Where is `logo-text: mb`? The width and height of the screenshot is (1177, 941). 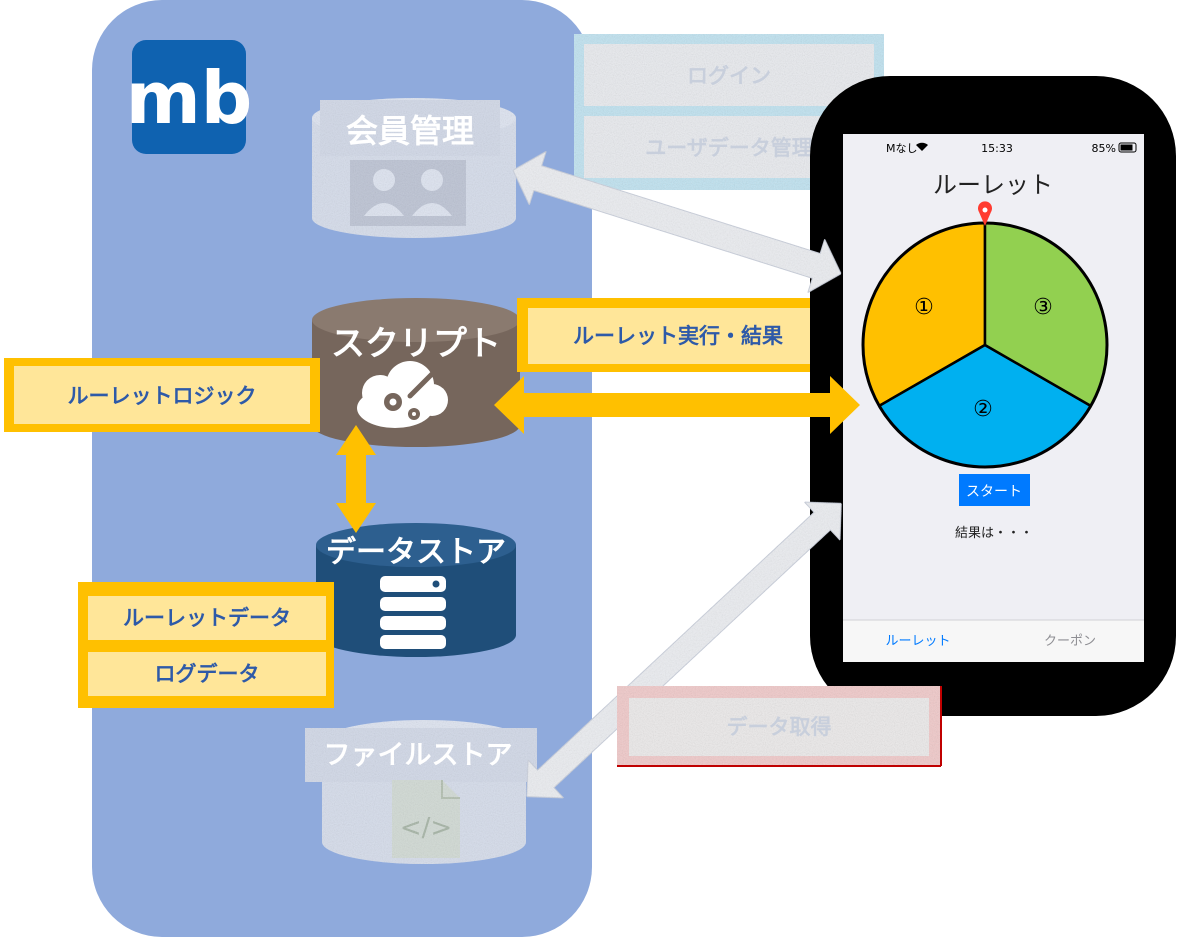
logo-text: mb is located at coordinates (189, 98).